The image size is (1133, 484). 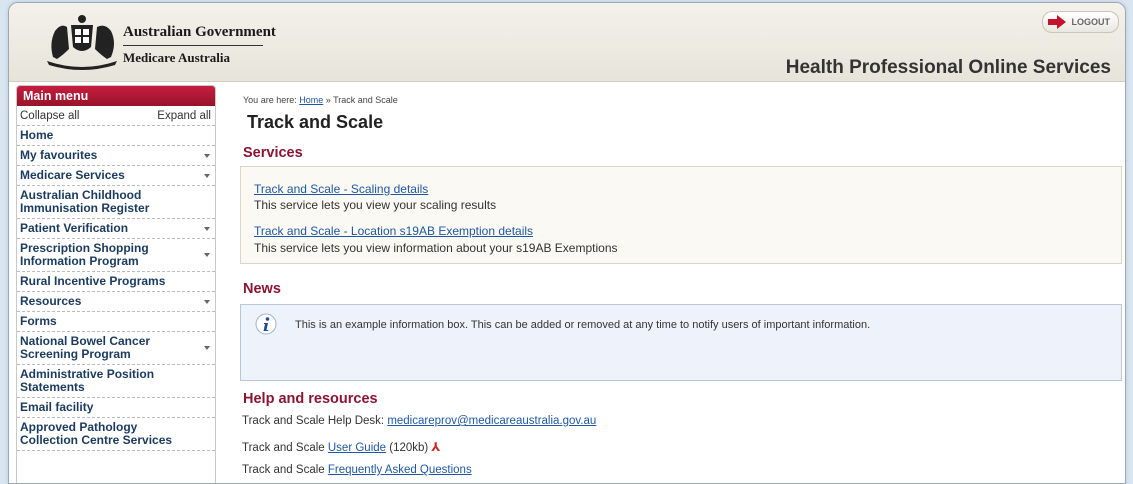 What do you see at coordinates (176, 57) in the screenshot?
I see `gov-subtitle: Medicare Australia` at bounding box center [176, 57].